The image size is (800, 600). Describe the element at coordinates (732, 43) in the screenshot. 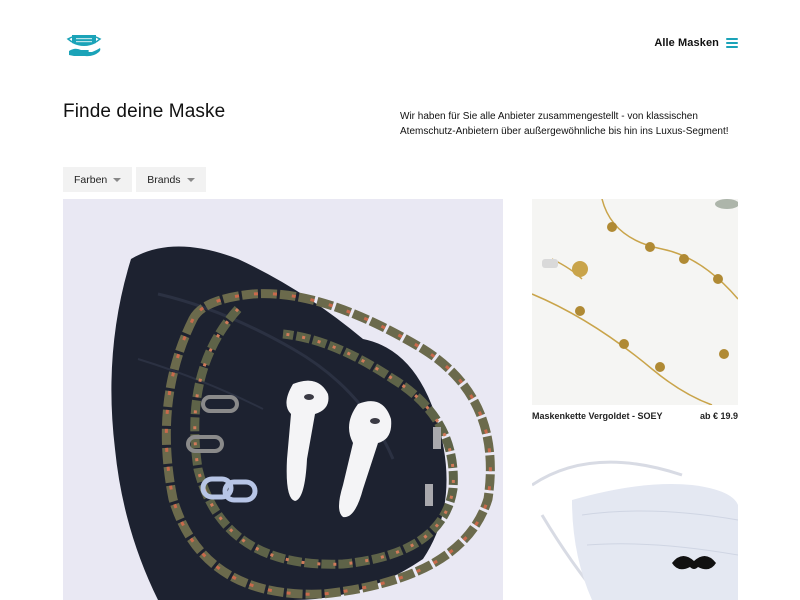

I see `hamburger-icon` at that location.